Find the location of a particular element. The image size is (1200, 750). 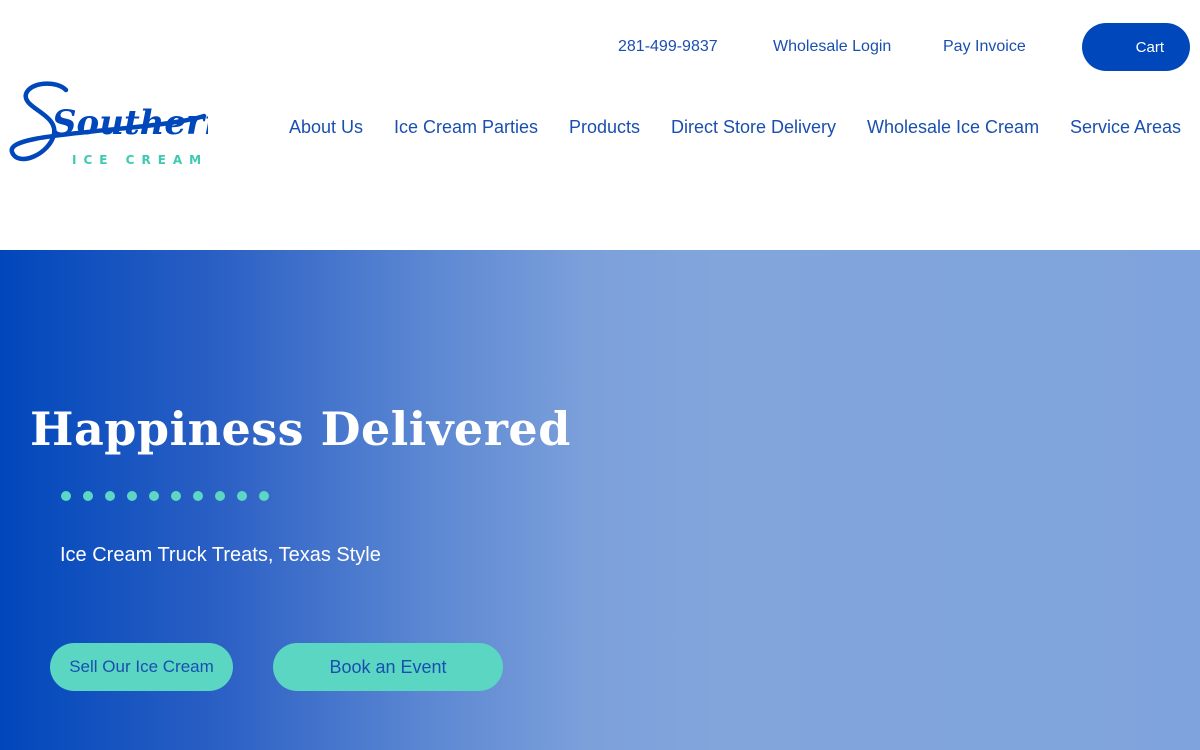

nav-wholesale-ice-cream: Wholesale Ice Cream is located at coordinates (953, 127).